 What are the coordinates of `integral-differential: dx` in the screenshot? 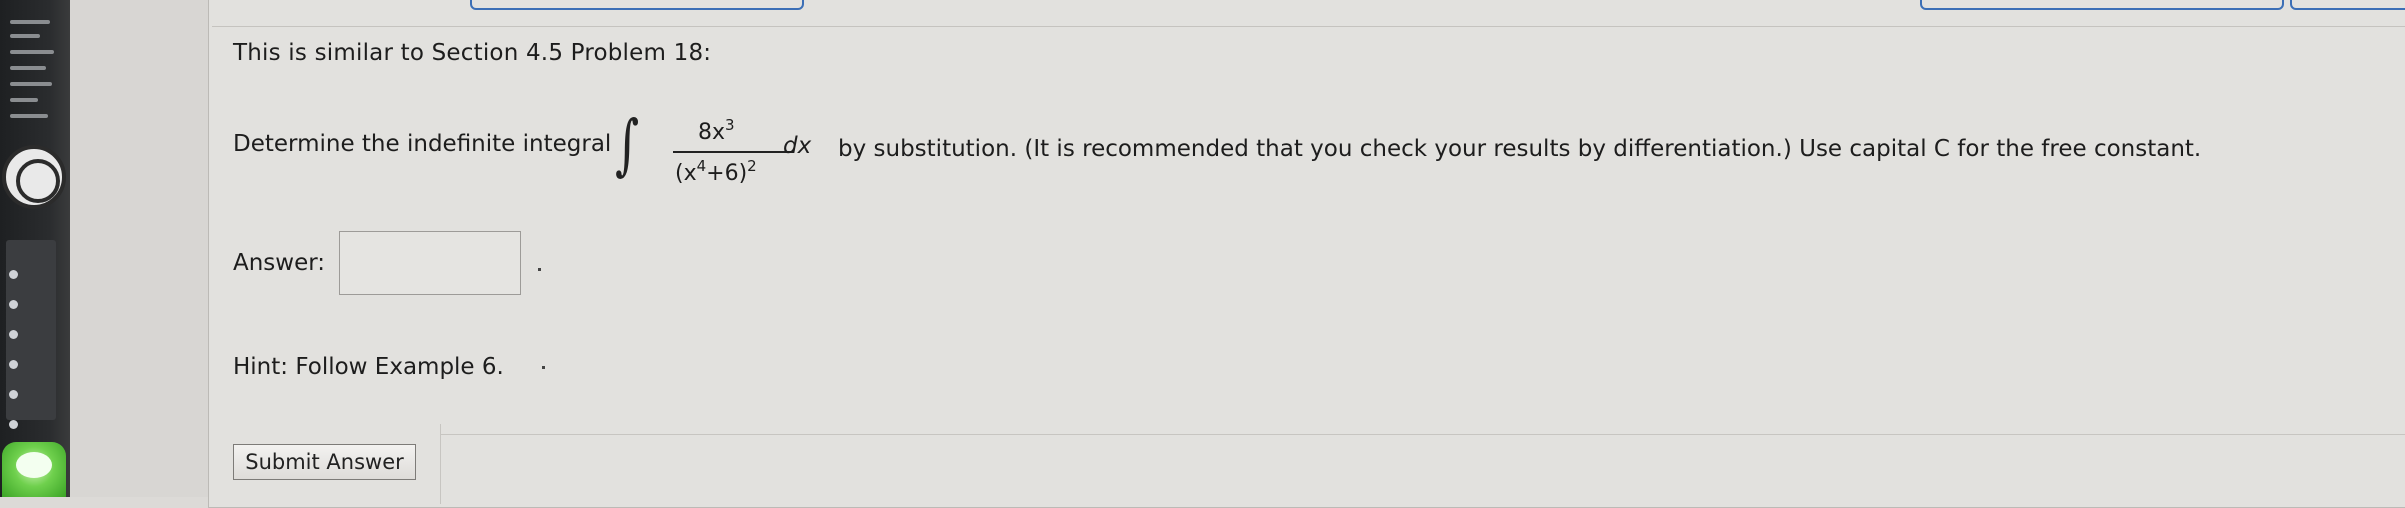 It's located at (797, 146).